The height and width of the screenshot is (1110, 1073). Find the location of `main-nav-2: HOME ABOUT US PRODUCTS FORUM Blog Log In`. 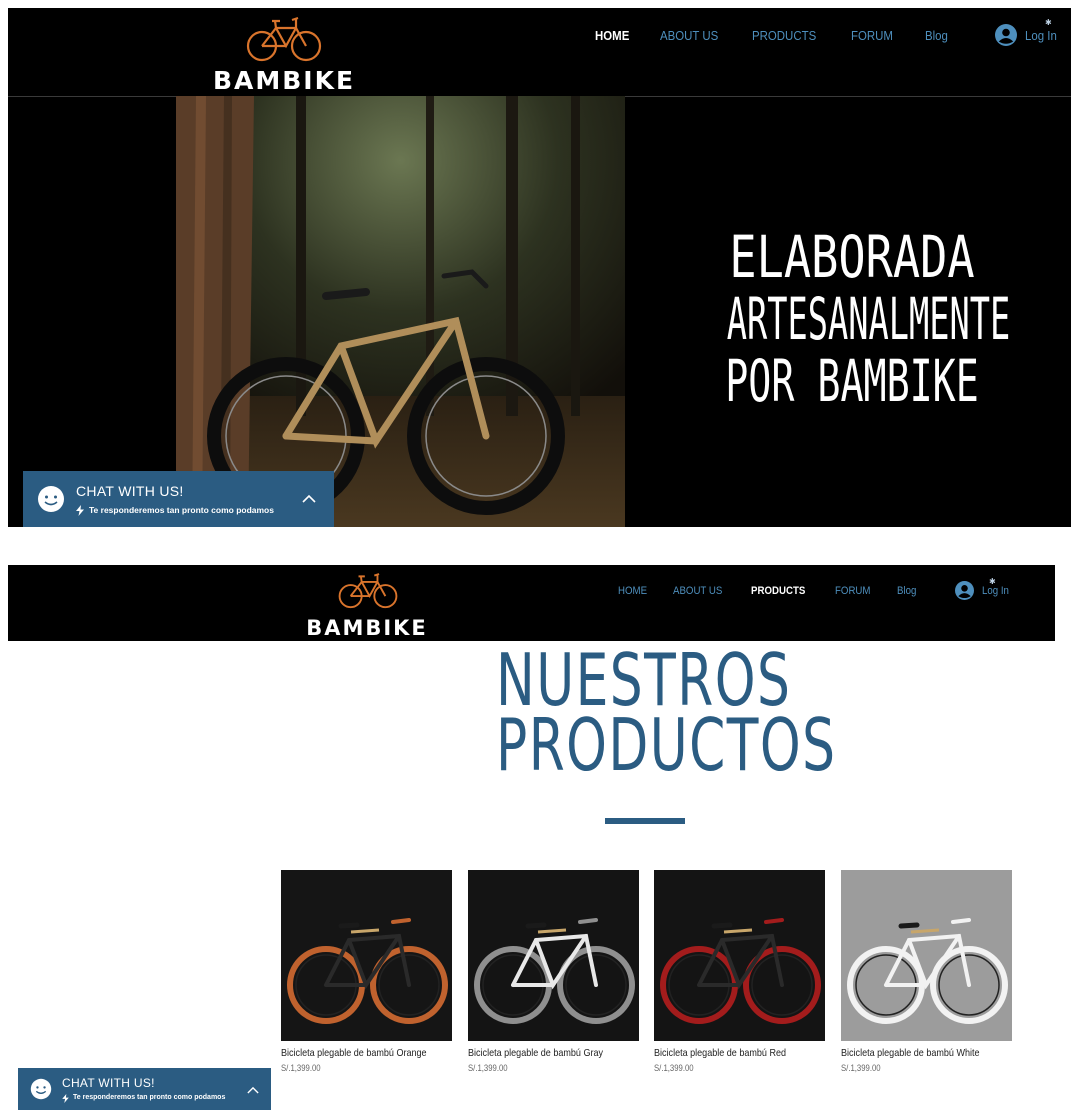

main-nav-2: HOME ABOUT US PRODUCTS FORUM Blog Log In is located at coordinates (815, 590).